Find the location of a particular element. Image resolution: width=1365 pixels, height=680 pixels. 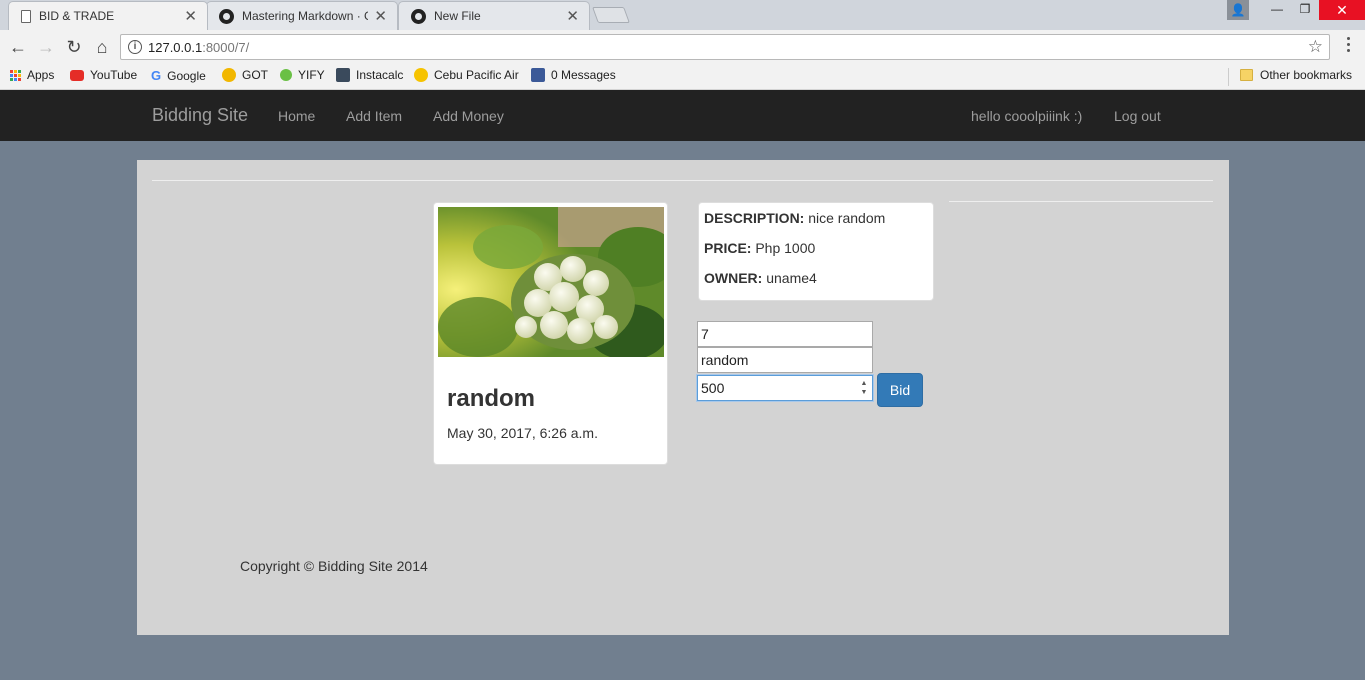

nav-add-item: Add Item is located at coordinates (374, 116).